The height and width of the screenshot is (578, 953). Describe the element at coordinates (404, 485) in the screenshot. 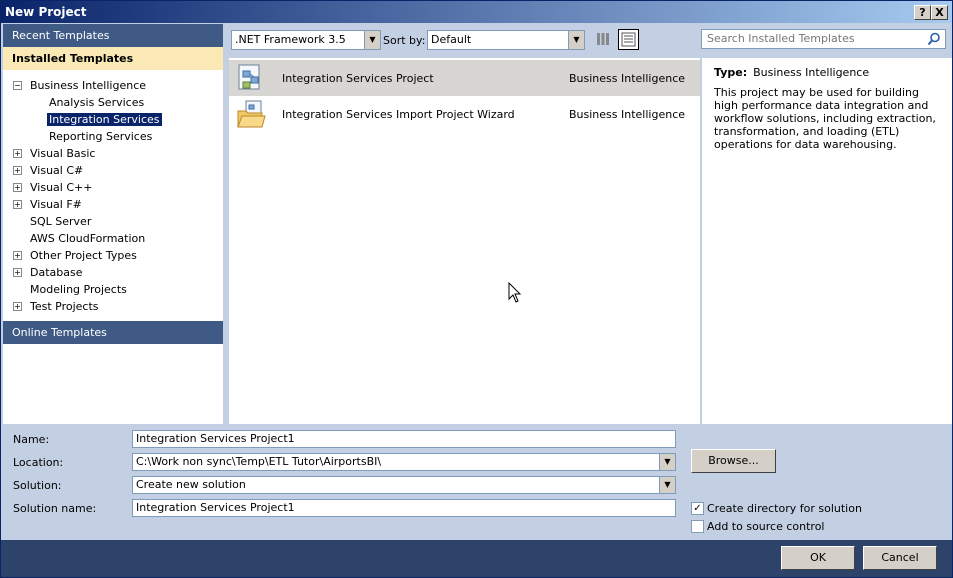

I see `solution-select: Create new solution ▼` at that location.